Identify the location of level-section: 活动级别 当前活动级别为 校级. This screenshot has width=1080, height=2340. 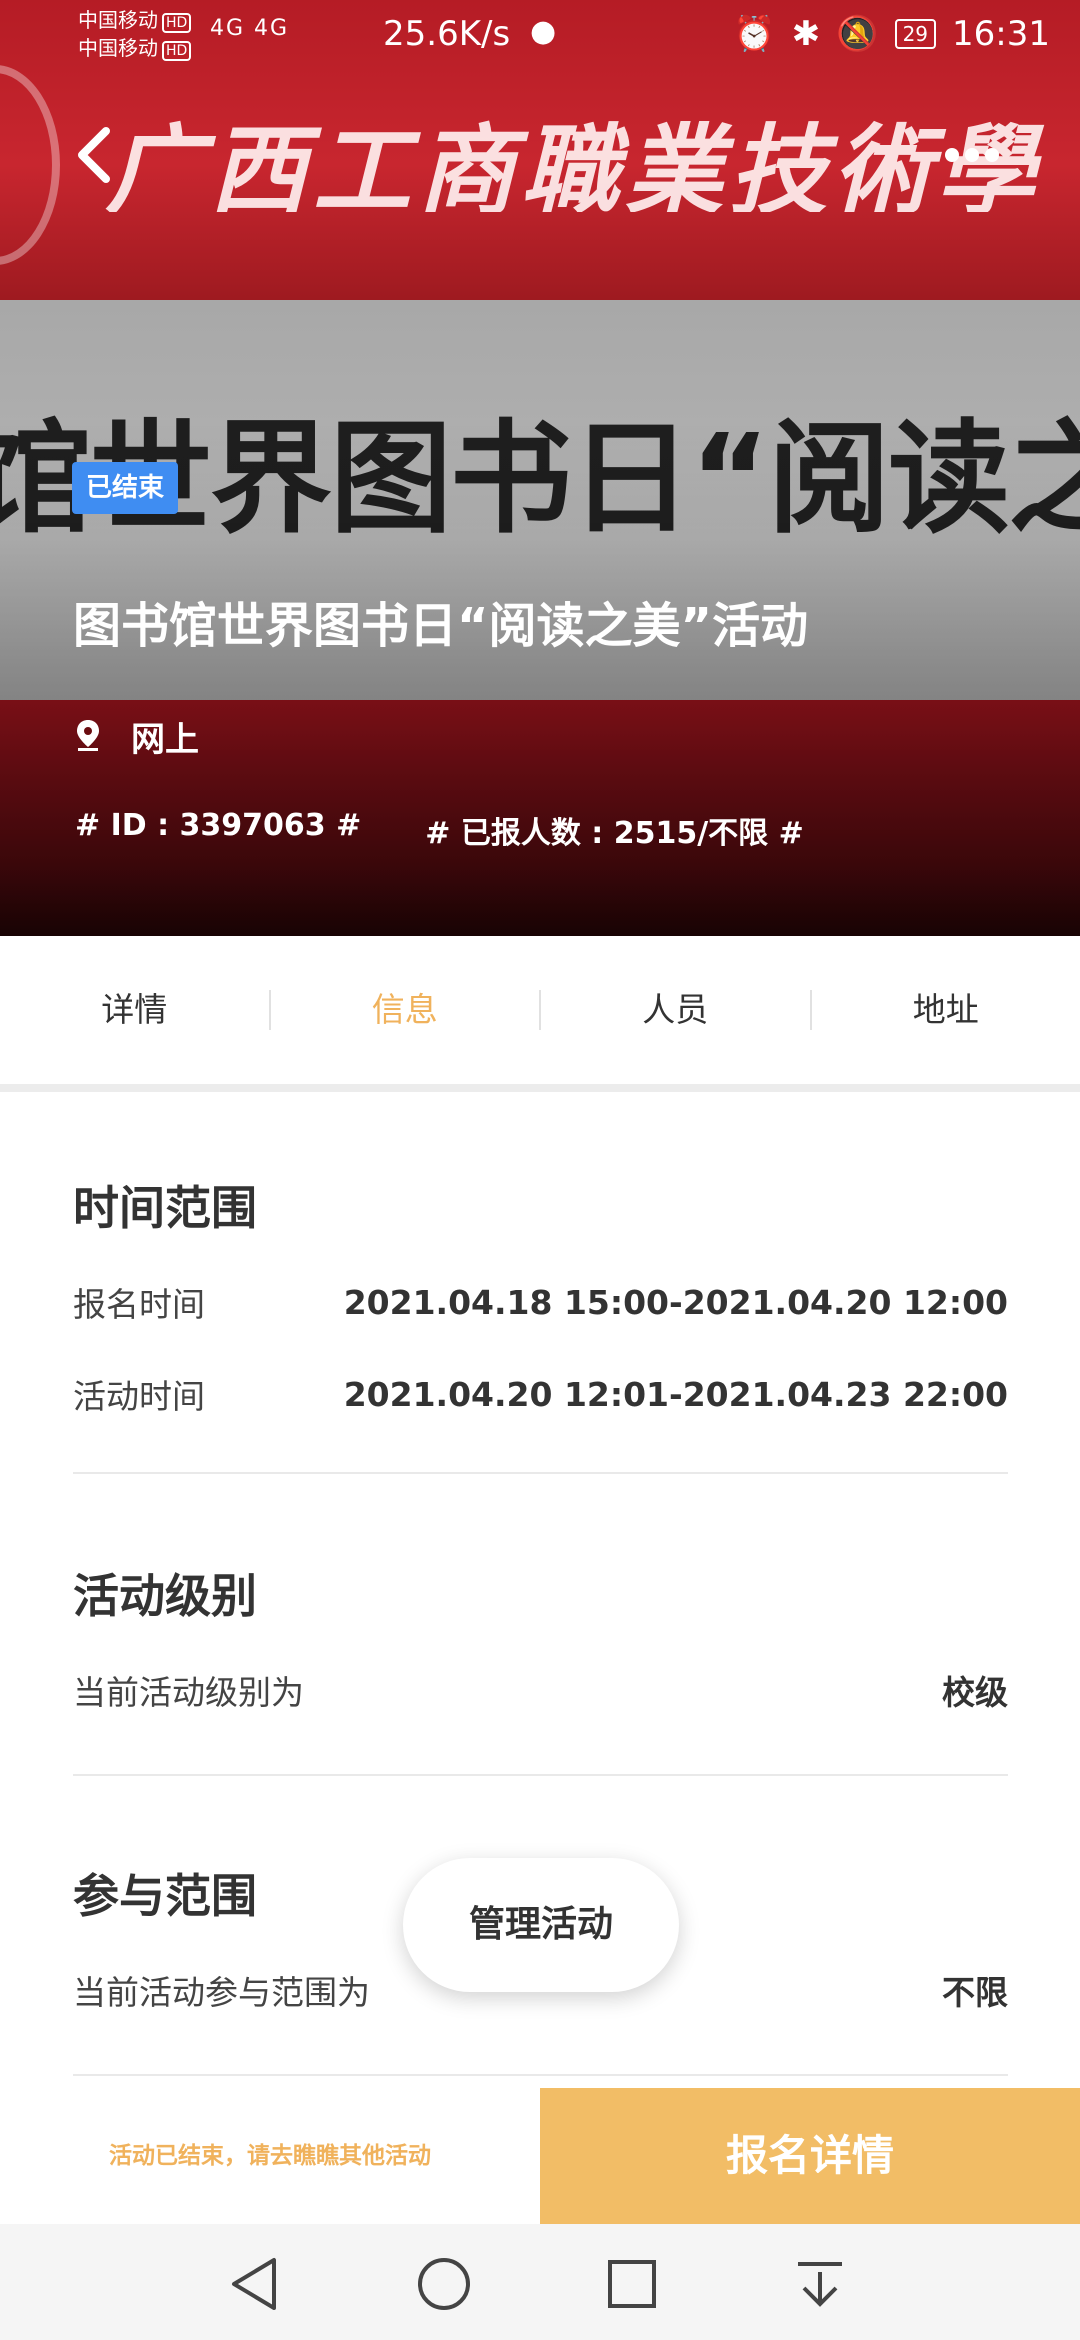
(540, 1637).